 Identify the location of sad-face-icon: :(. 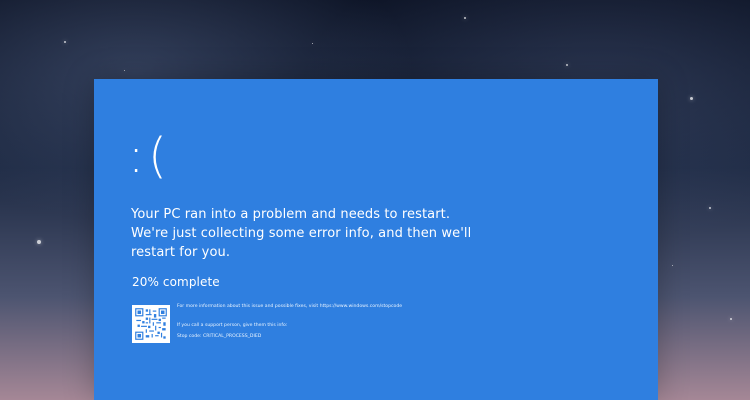
(149, 156).